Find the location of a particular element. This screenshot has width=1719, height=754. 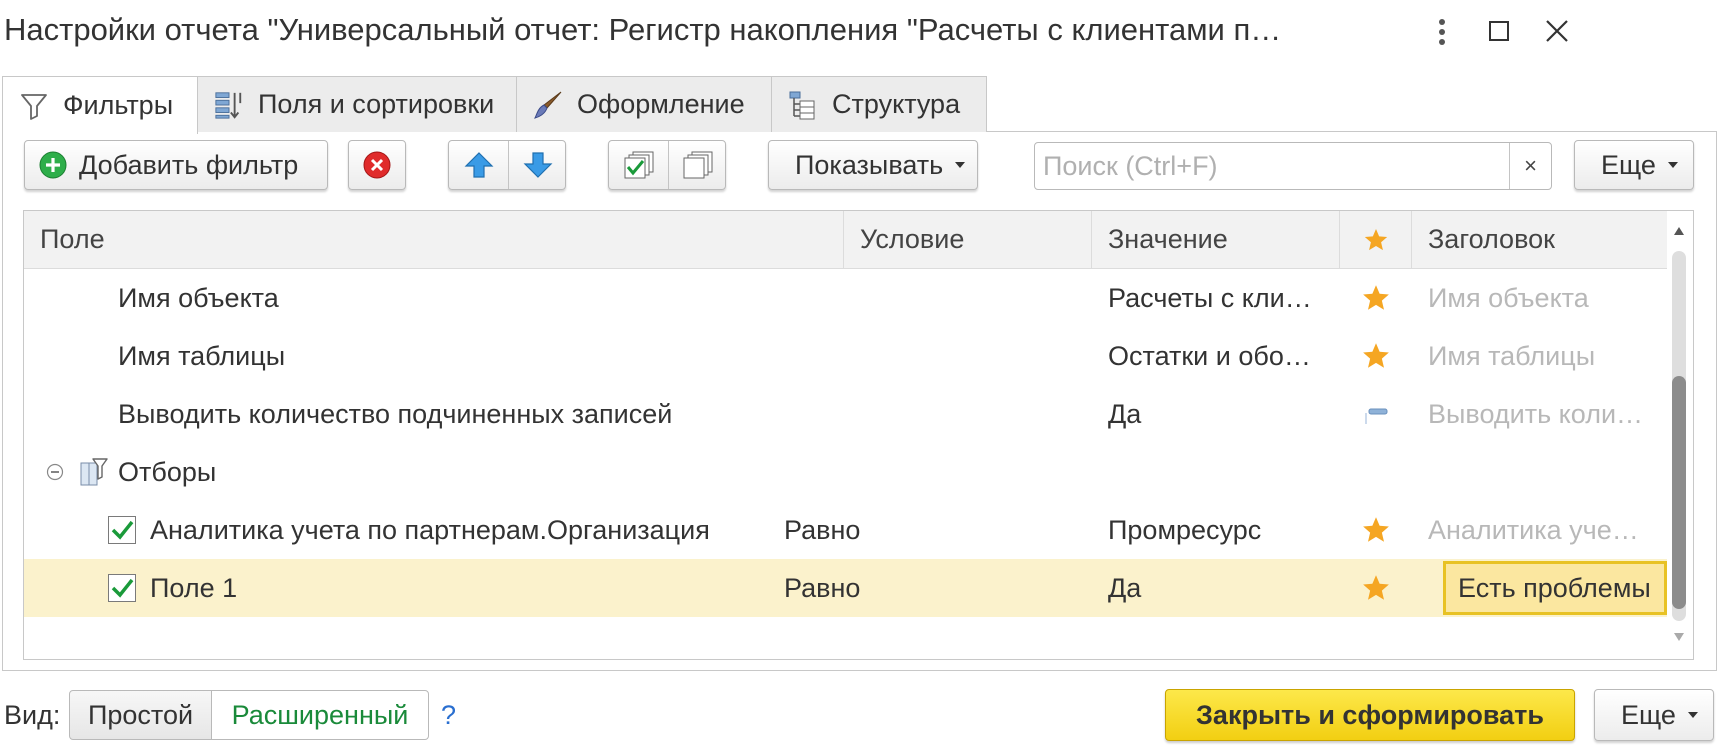

footer-more-label: Еще is located at coordinates (1648, 714).